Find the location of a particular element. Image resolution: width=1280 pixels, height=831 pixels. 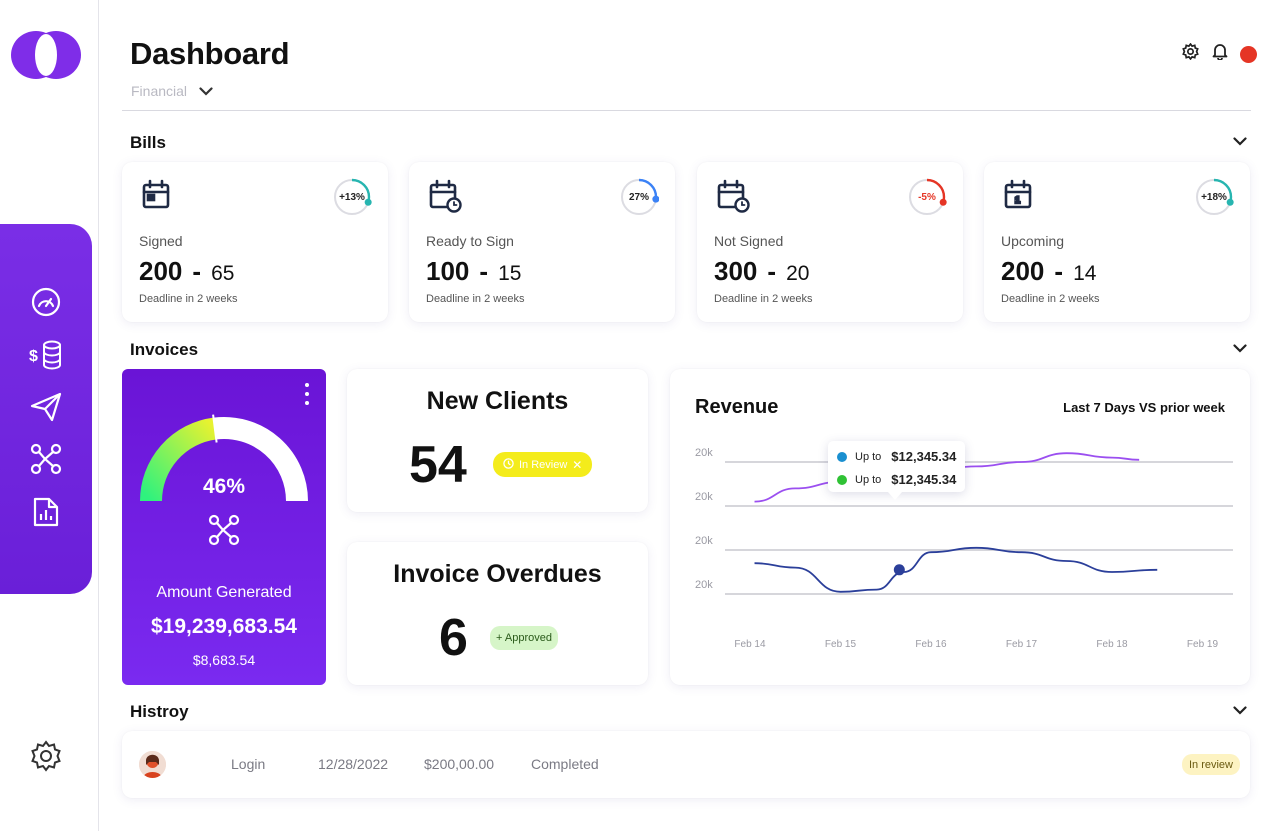

in-review-label: In Review is located at coordinates (543, 464).